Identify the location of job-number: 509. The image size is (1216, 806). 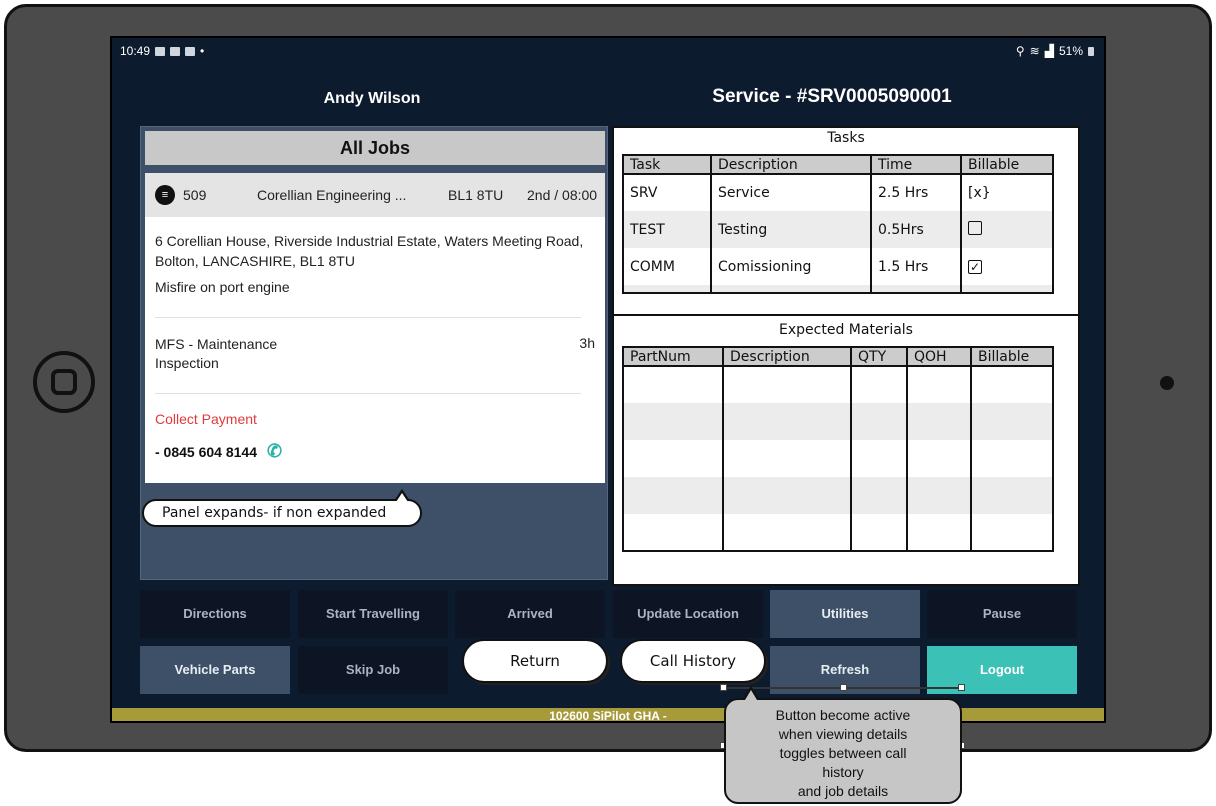
(195, 195).